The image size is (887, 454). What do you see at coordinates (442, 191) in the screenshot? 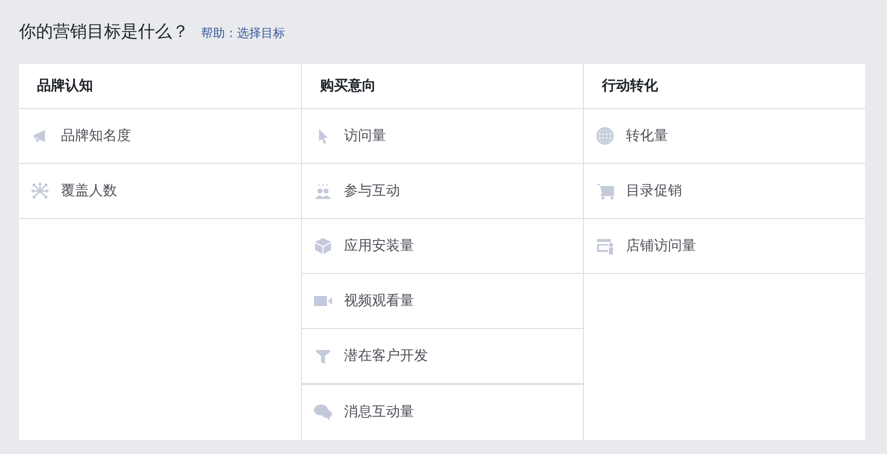
I see `objective-option: 参与互动` at bounding box center [442, 191].